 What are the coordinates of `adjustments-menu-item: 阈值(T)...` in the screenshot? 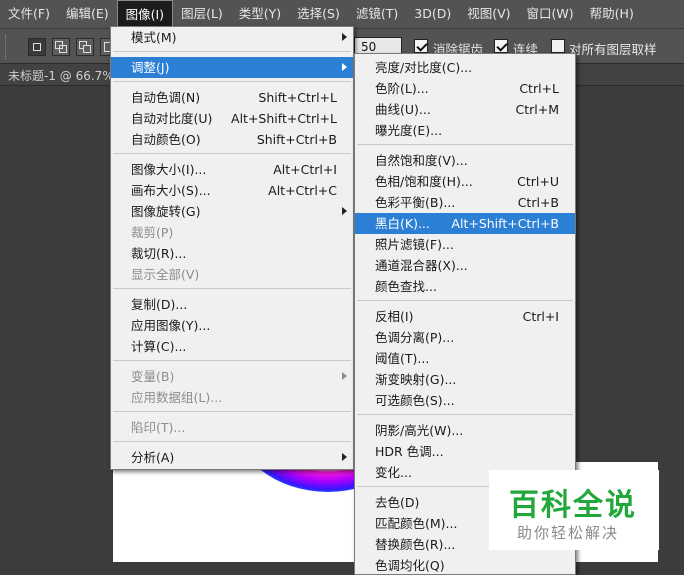 It's located at (465, 358).